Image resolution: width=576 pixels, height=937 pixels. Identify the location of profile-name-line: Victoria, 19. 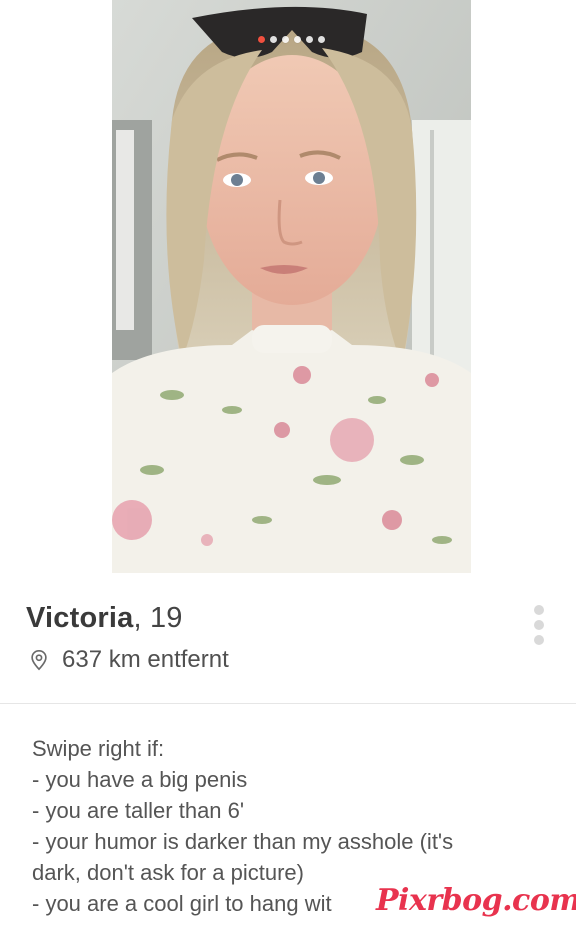
(104, 618).